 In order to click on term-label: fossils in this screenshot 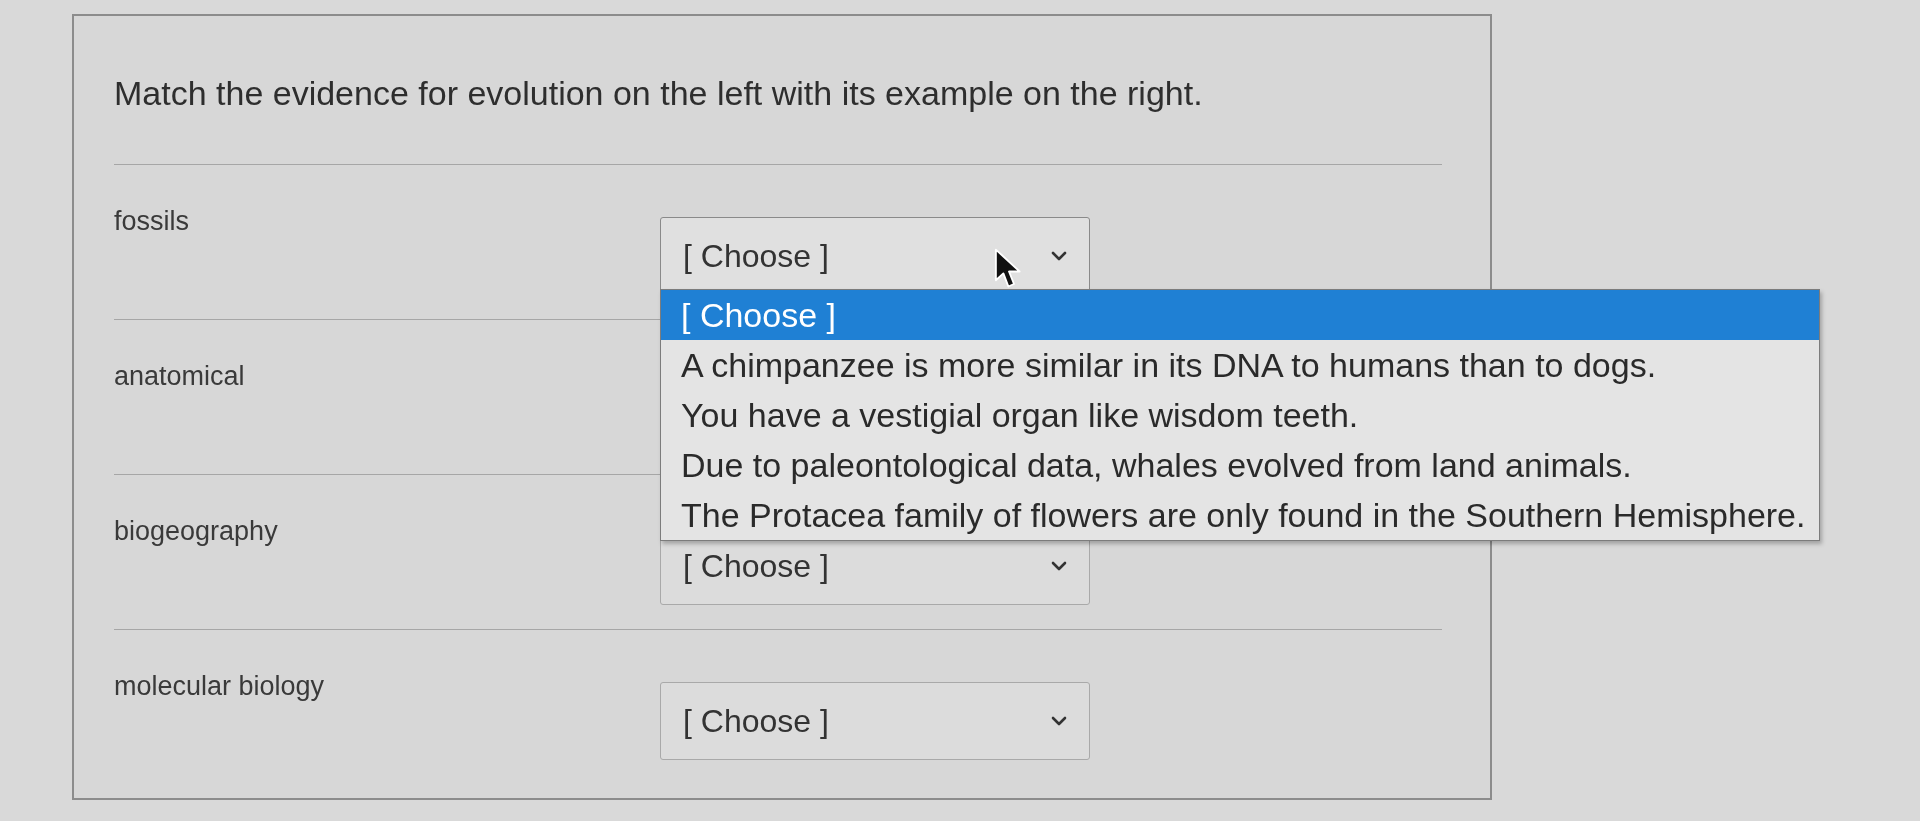, I will do `click(152, 221)`.